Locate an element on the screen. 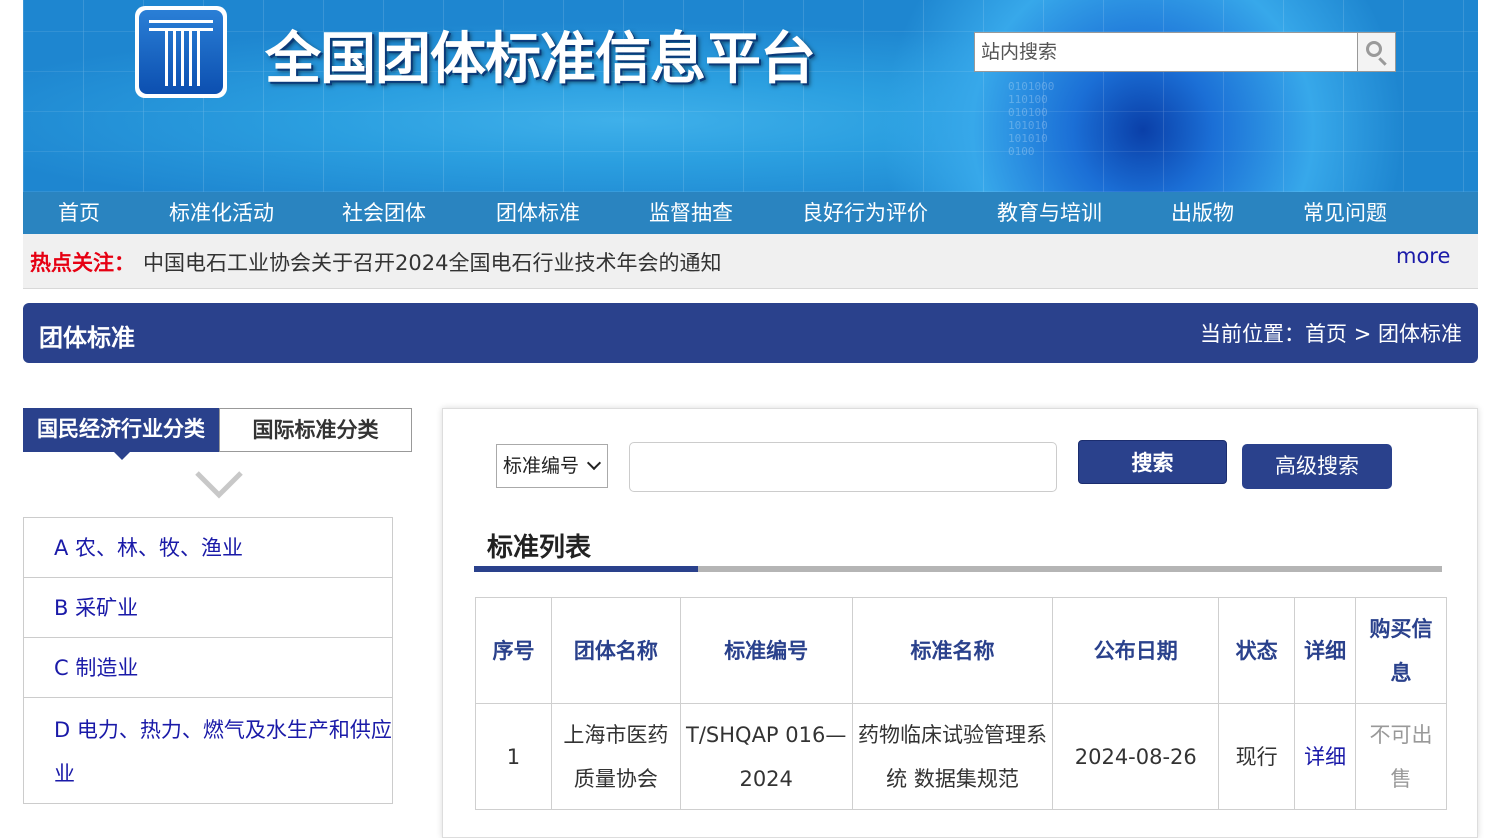 This screenshot has width=1492, height=838. active-tab-pointer is located at coordinates (122, 456).